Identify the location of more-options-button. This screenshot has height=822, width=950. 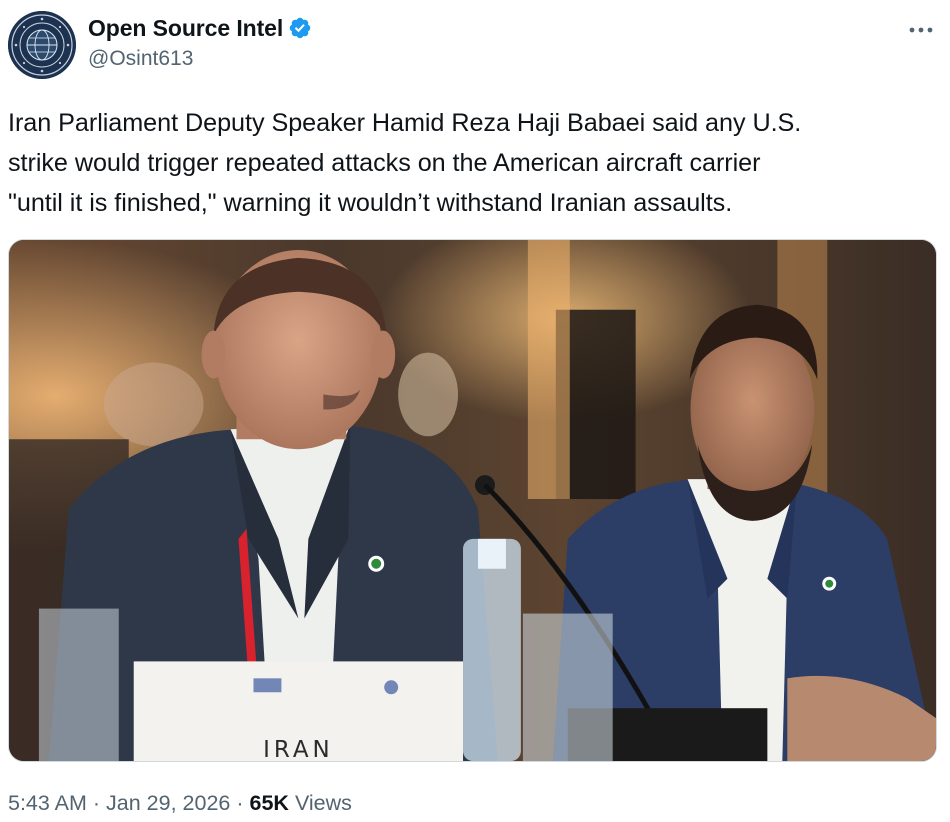
(921, 30).